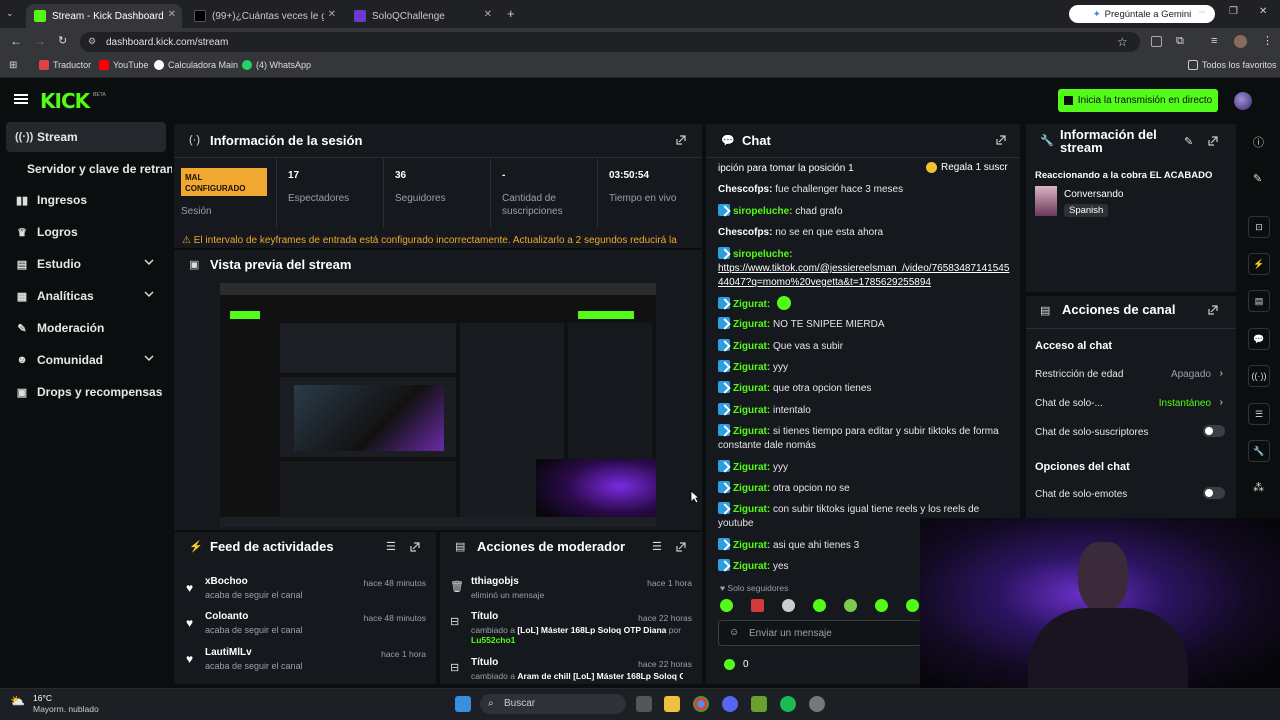 This screenshot has width=1280, height=720. I want to click on sidebar-item-comunidad: ☻ Comunidad, so click(86, 360).